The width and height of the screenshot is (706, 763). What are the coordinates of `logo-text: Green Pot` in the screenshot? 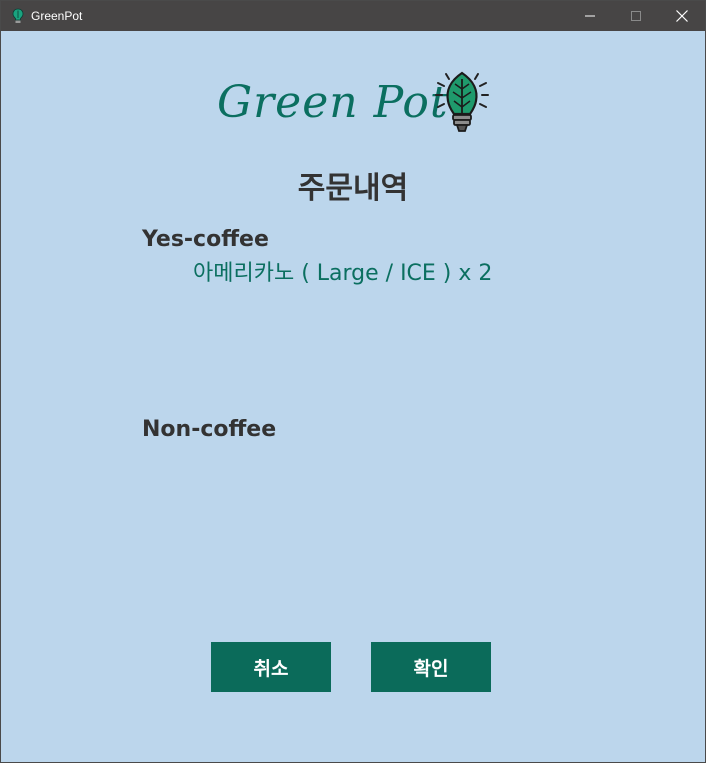 It's located at (333, 102).